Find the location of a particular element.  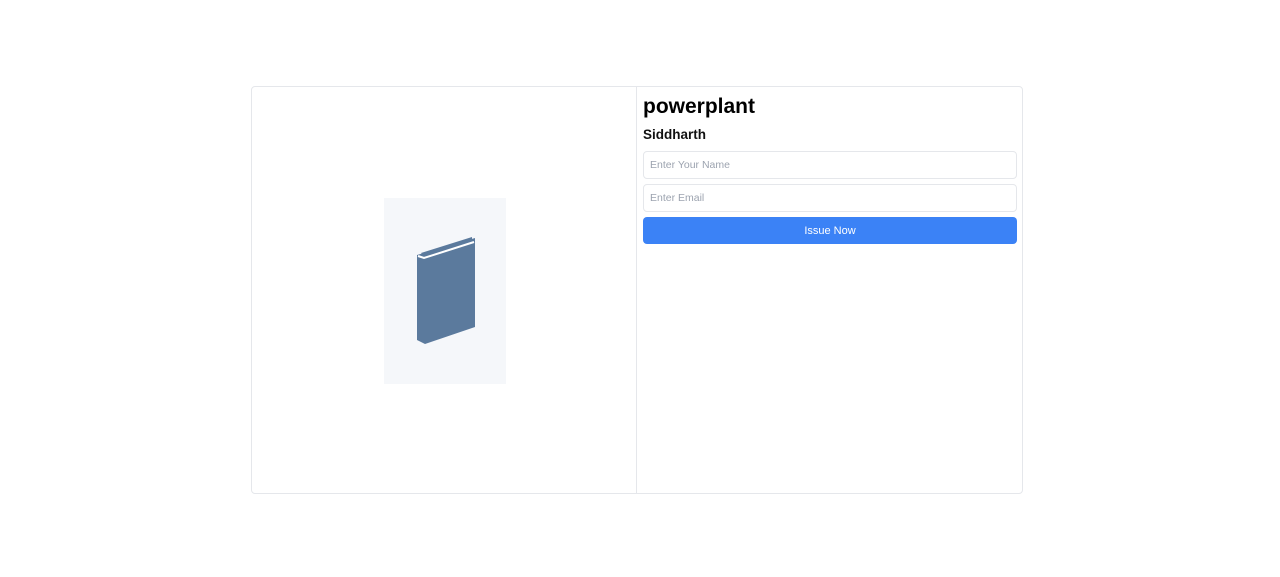

email-input is located at coordinates (830, 198).